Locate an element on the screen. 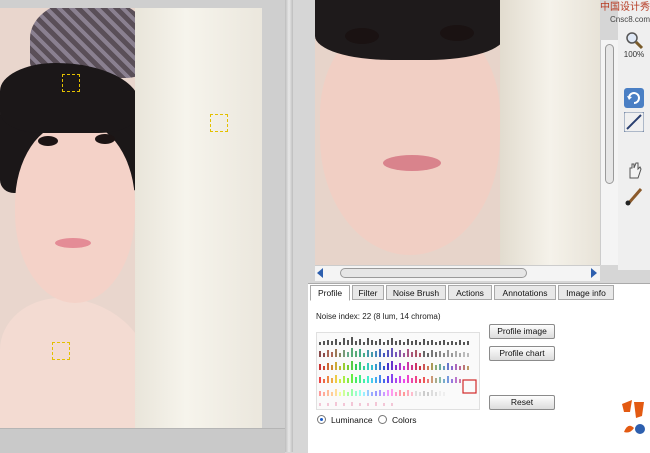 Image resolution: width=650 pixels, height=453 pixels. tab-annotations: Annotations is located at coordinates (525, 292).